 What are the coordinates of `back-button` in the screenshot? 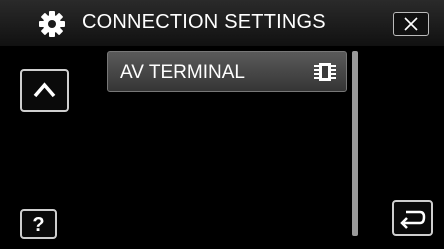 It's located at (412, 218).